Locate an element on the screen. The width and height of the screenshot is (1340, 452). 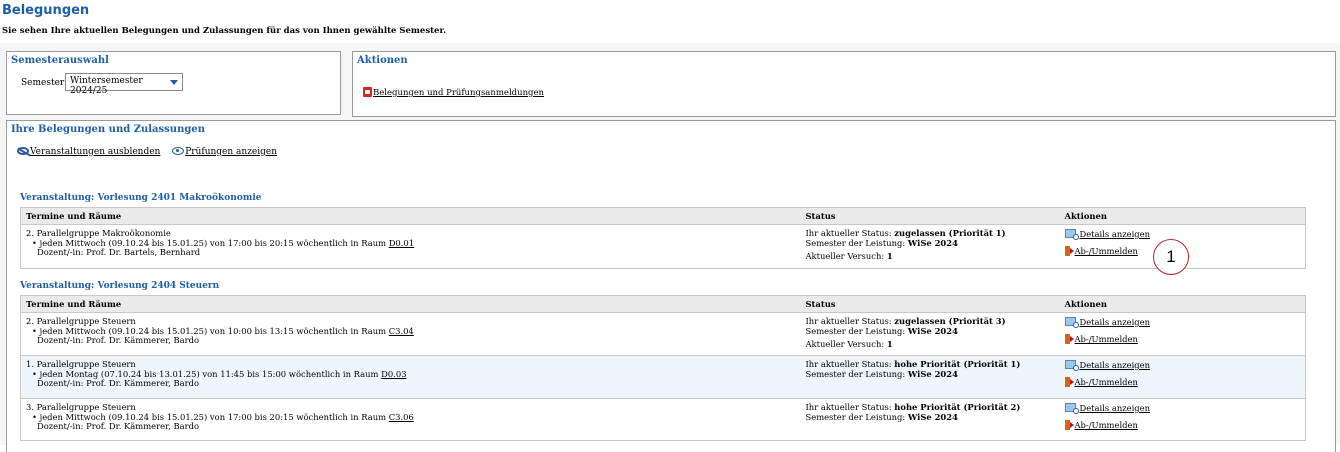
eye-icon is located at coordinates (178, 151).